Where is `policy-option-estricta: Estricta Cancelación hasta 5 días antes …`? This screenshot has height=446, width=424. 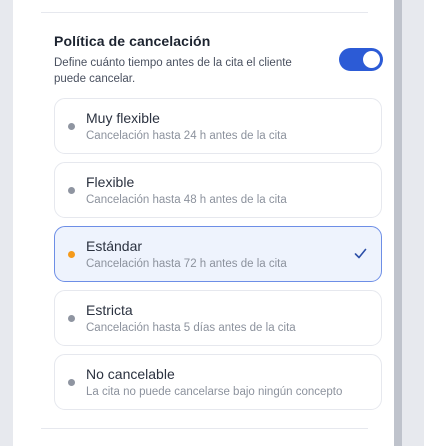 policy-option-estricta: Estricta Cancelación hasta 5 días antes … is located at coordinates (218, 318).